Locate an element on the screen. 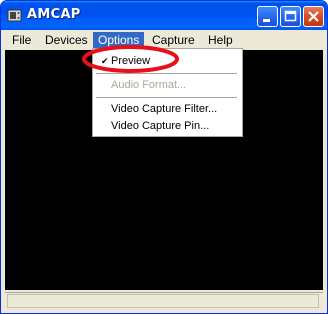  minimize-icon is located at coordinates (266, 20).